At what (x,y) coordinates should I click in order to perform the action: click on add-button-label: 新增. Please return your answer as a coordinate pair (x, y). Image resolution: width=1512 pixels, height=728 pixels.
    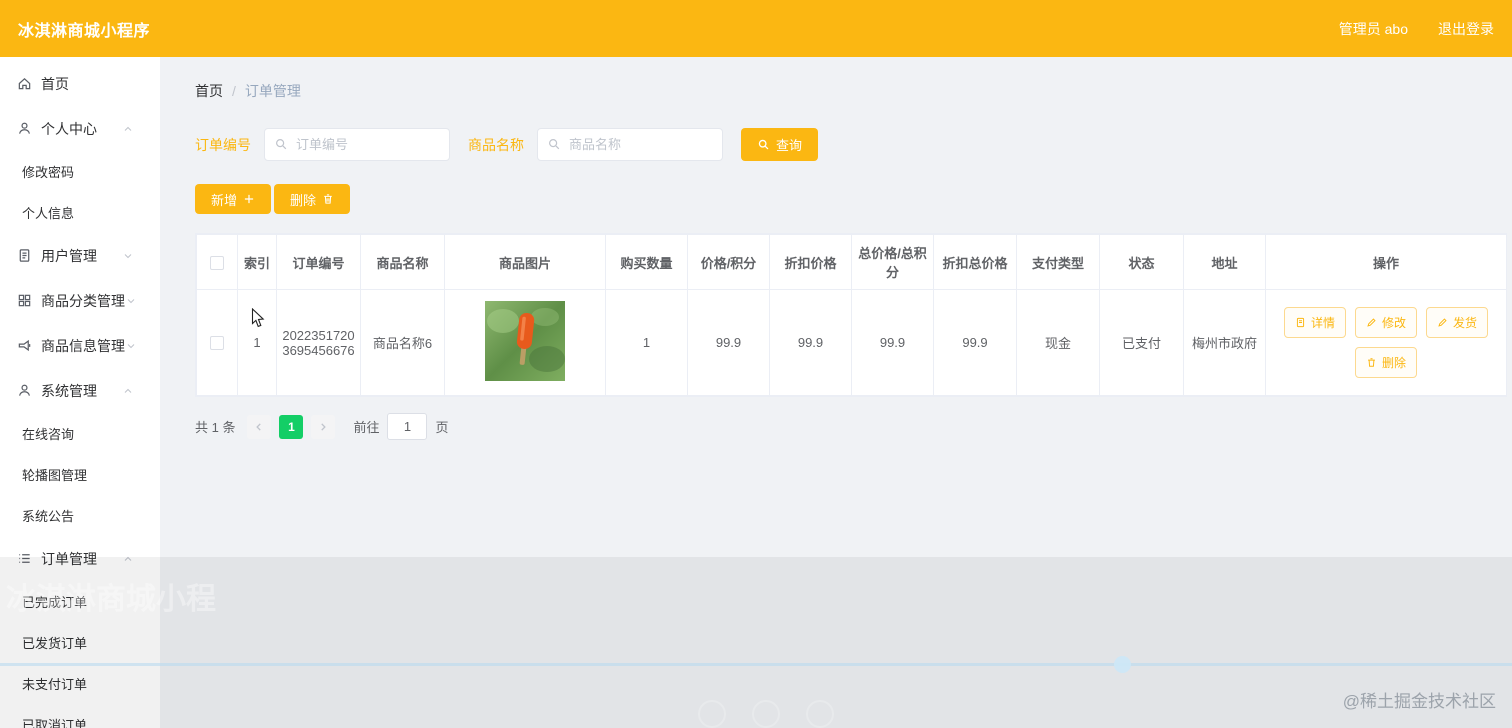
    Looking at the image, I should click on (224, 200).